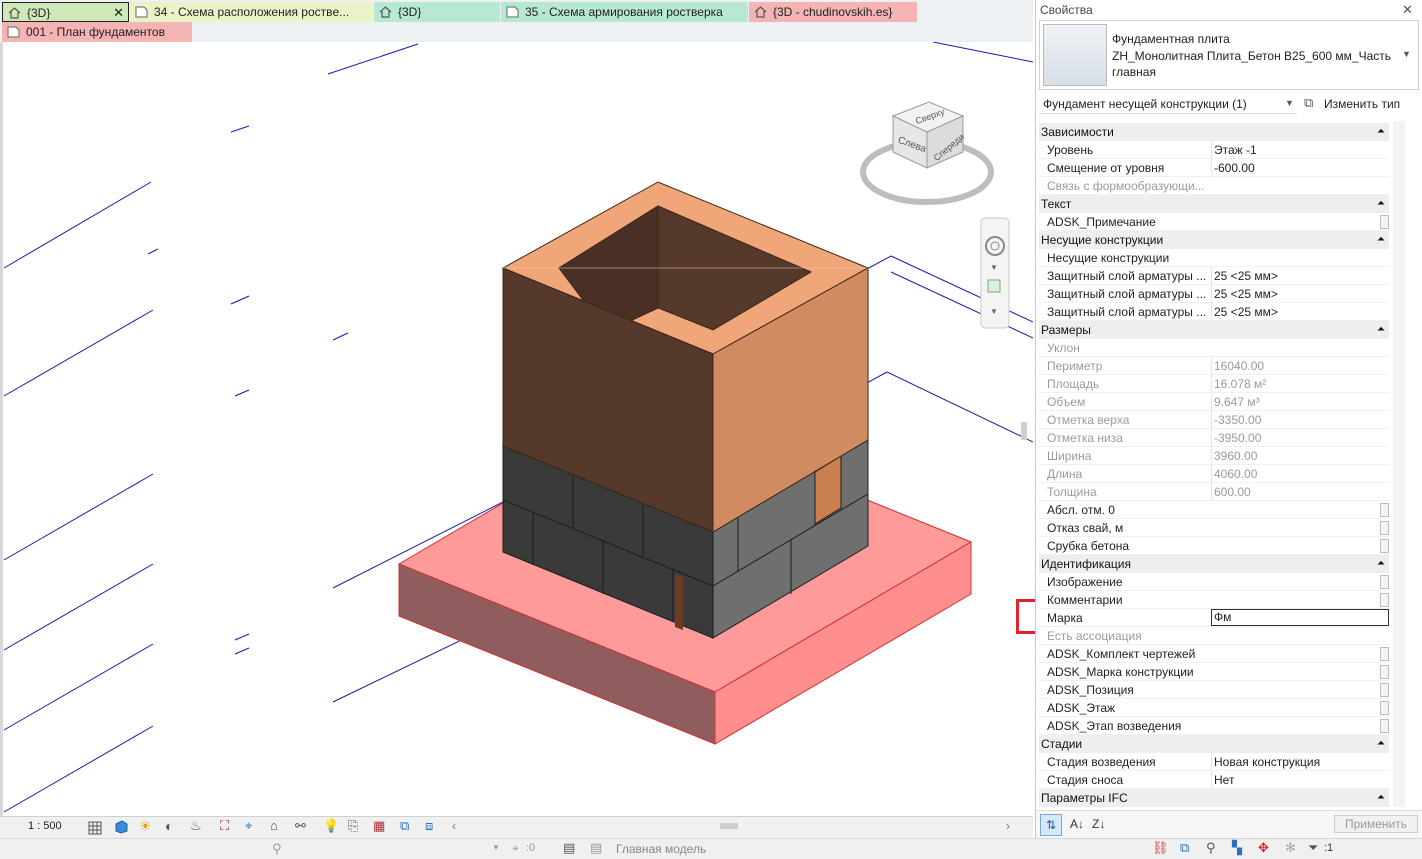 The height and width of the screenshot is (859, 1422). Describe the element at coordinates (1098, 824) in the screenshot. I see `sort-descending-icon: Z↓` at that location.